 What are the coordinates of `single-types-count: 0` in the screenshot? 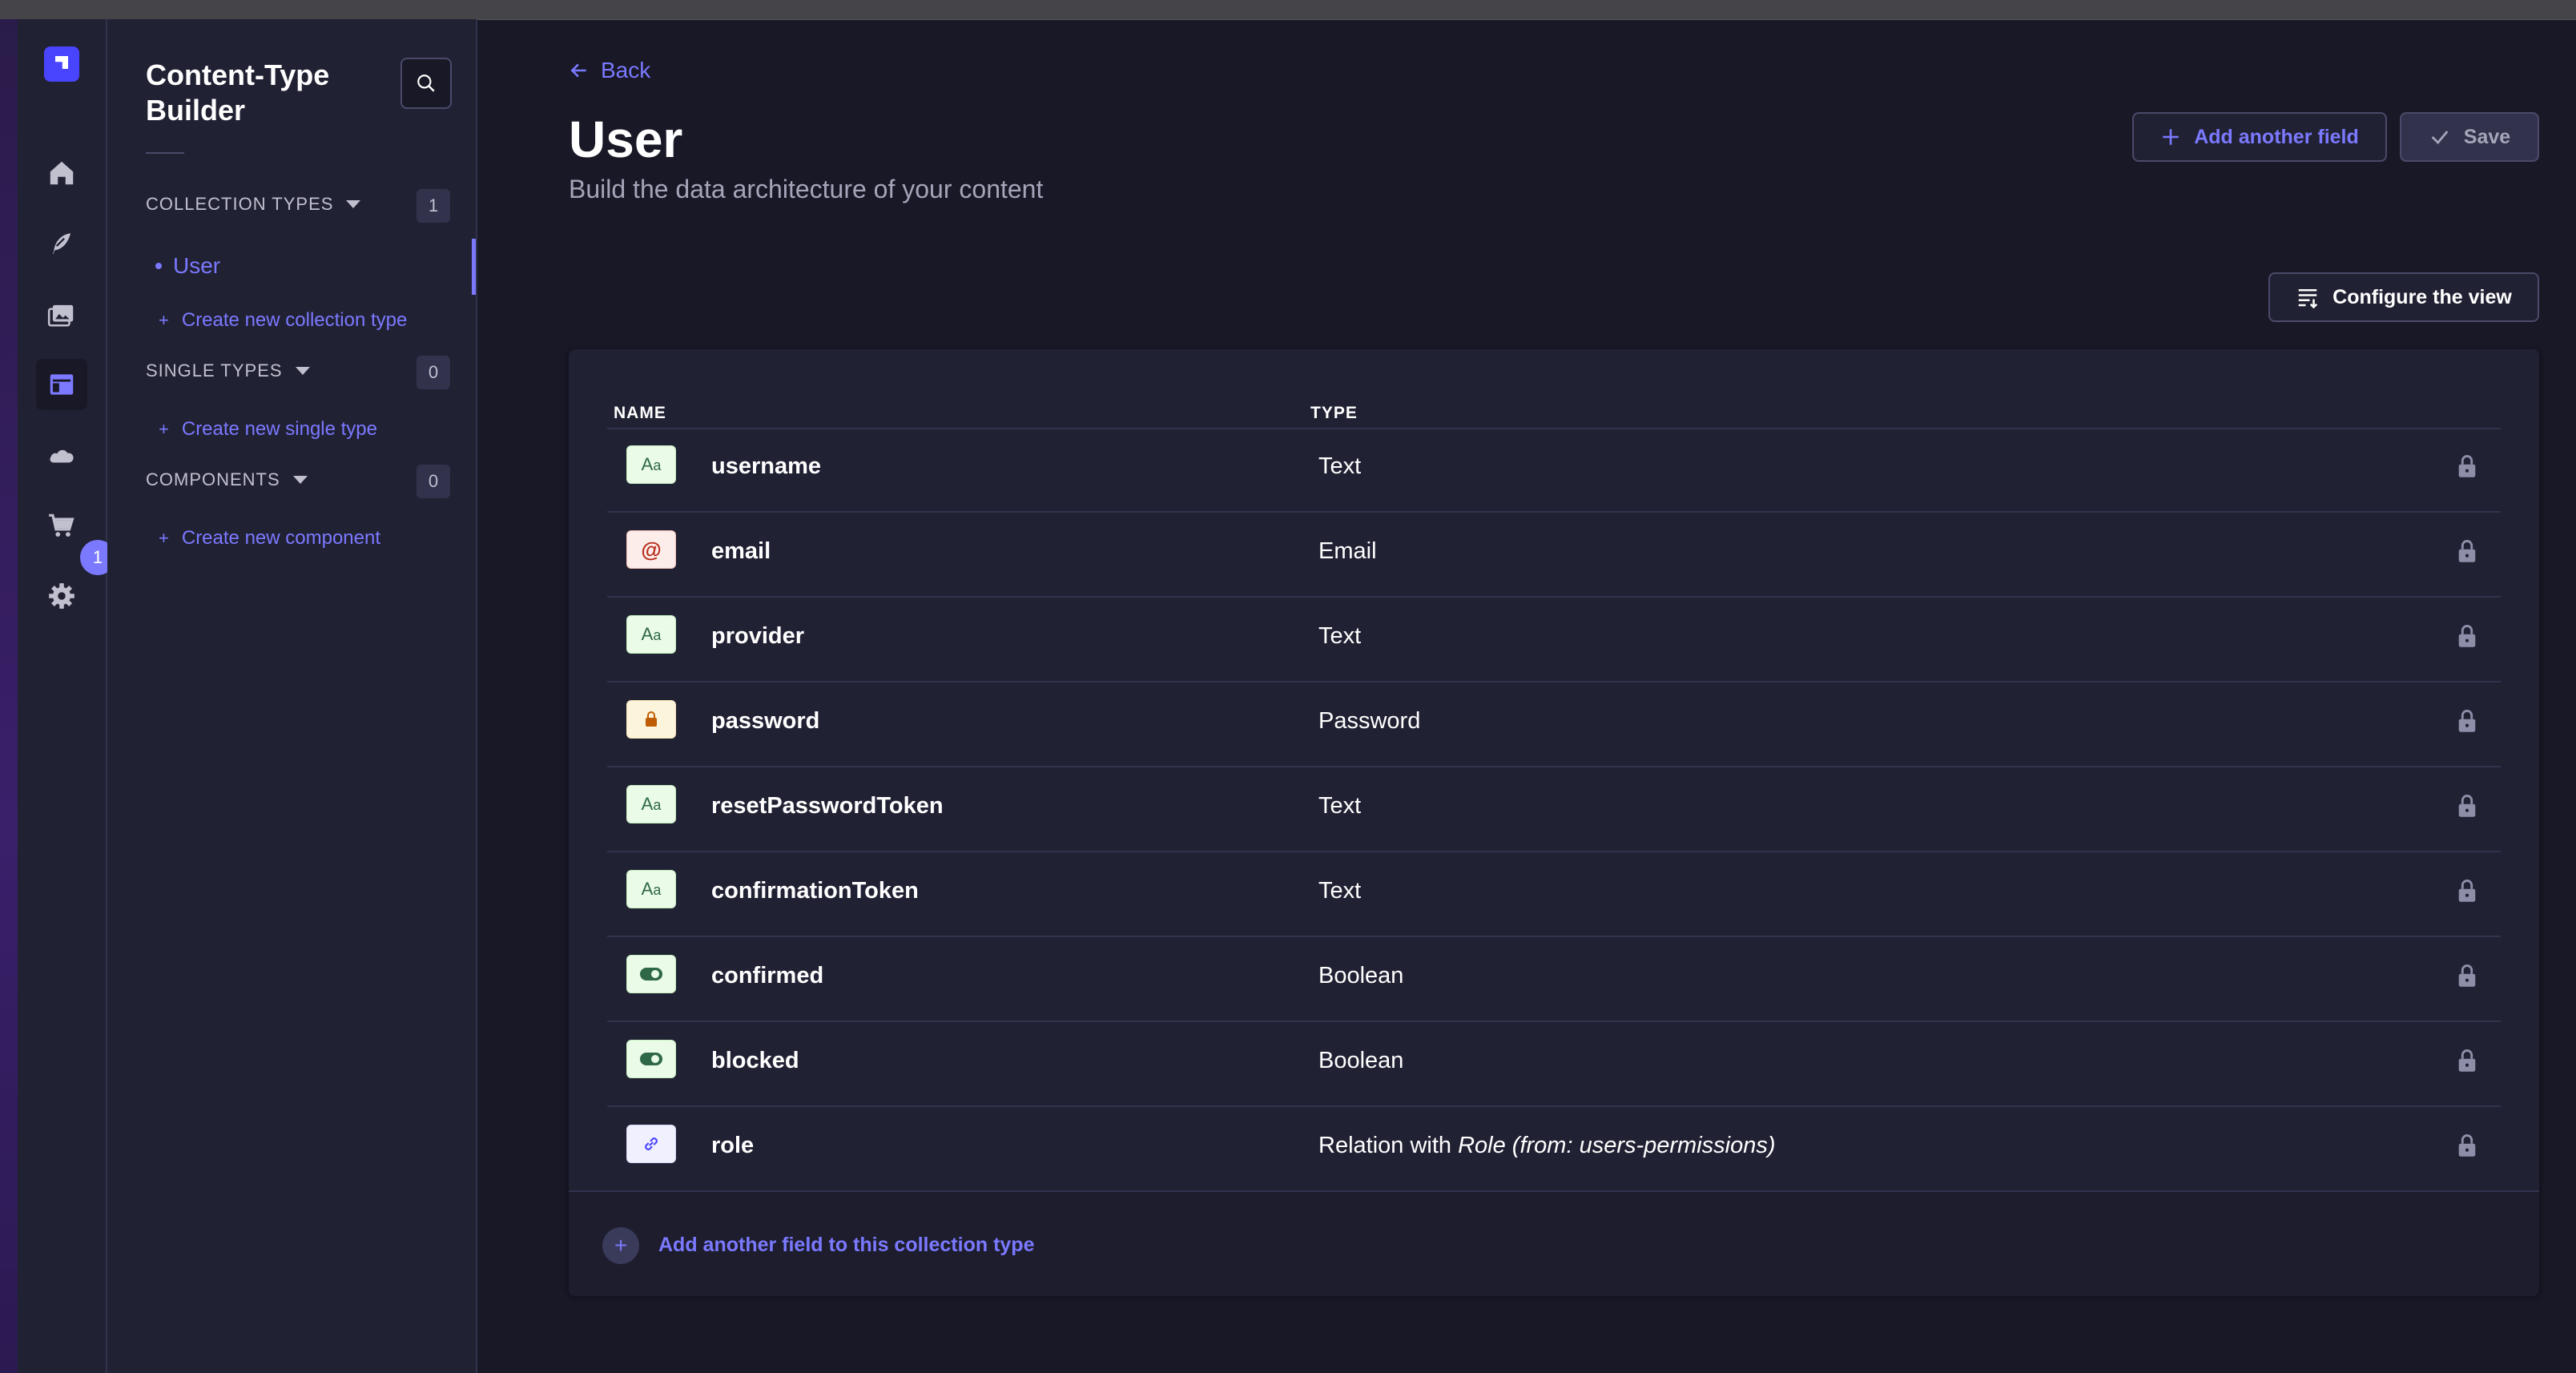 It's located at (434, 372).